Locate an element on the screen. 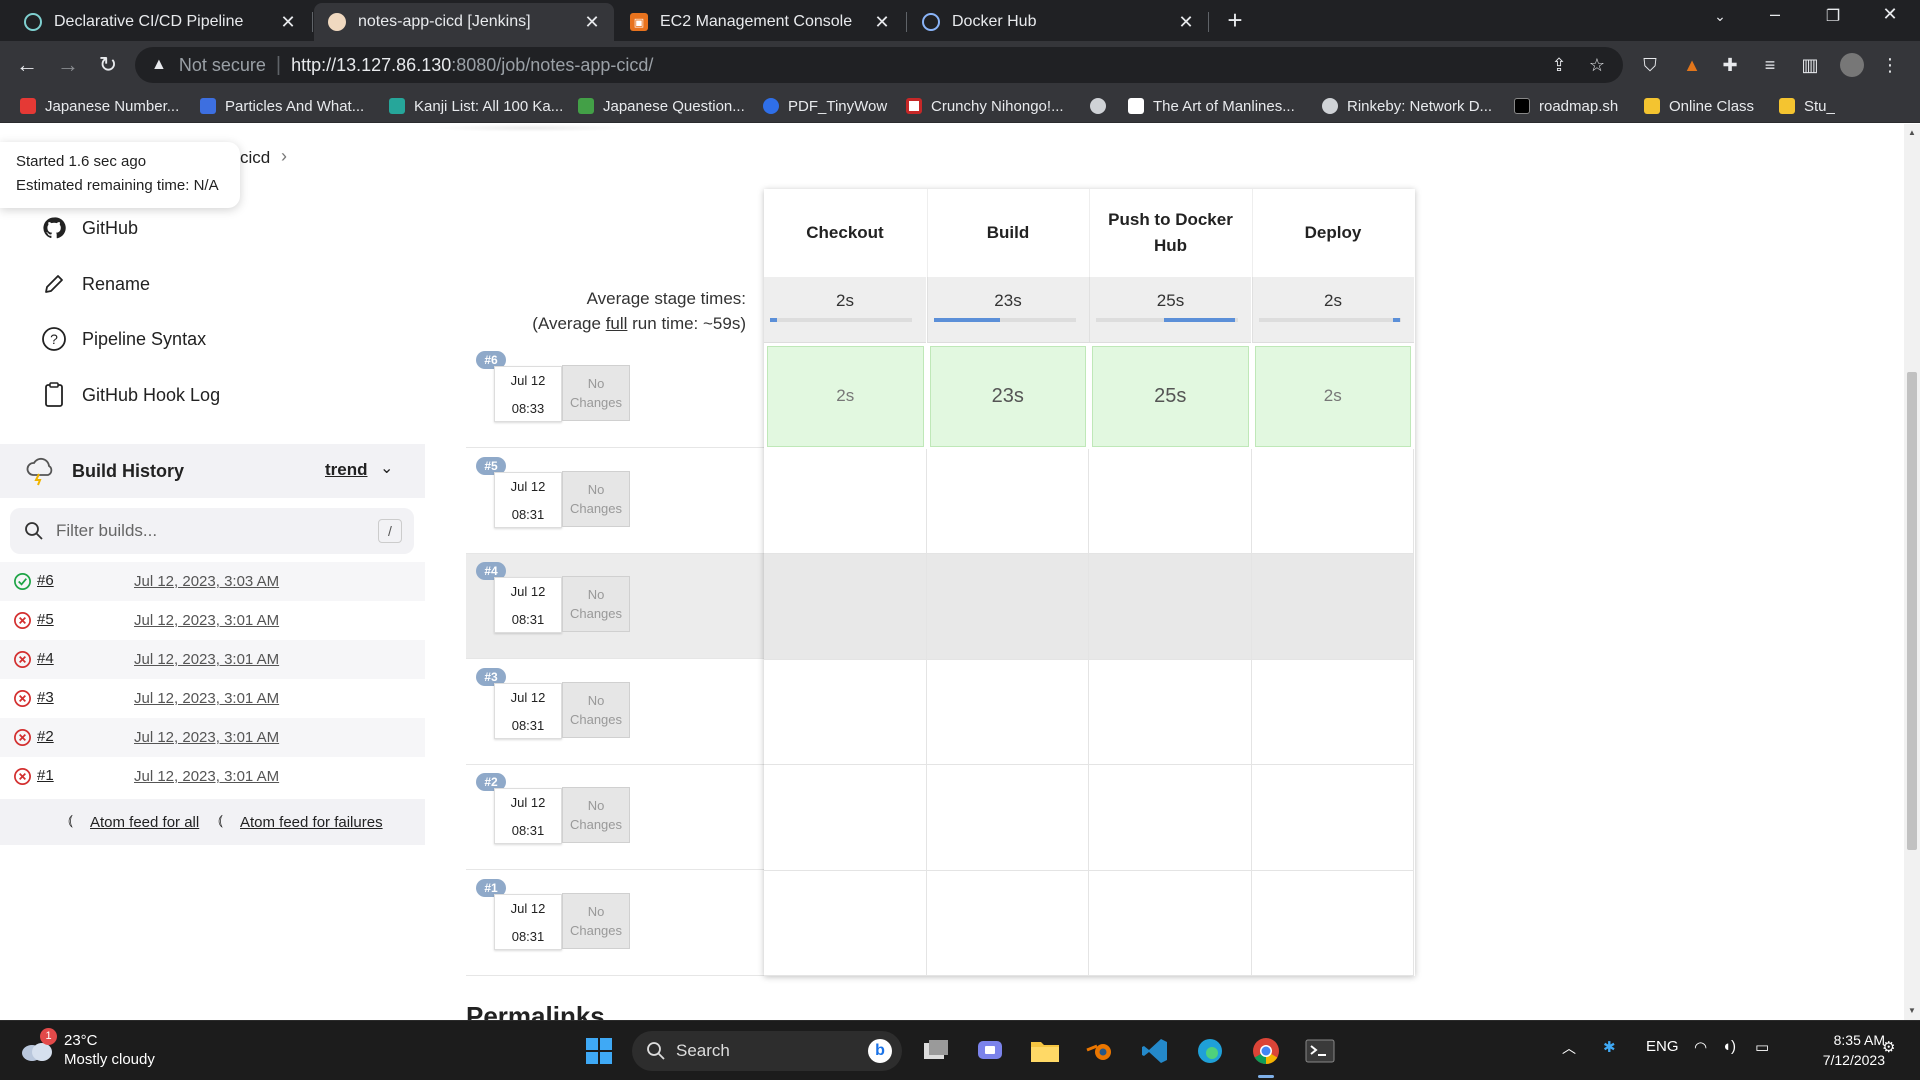 The height and width of the screenshot is (1080, 1920). bing-icon: b is located at coordinates (880, 1051).